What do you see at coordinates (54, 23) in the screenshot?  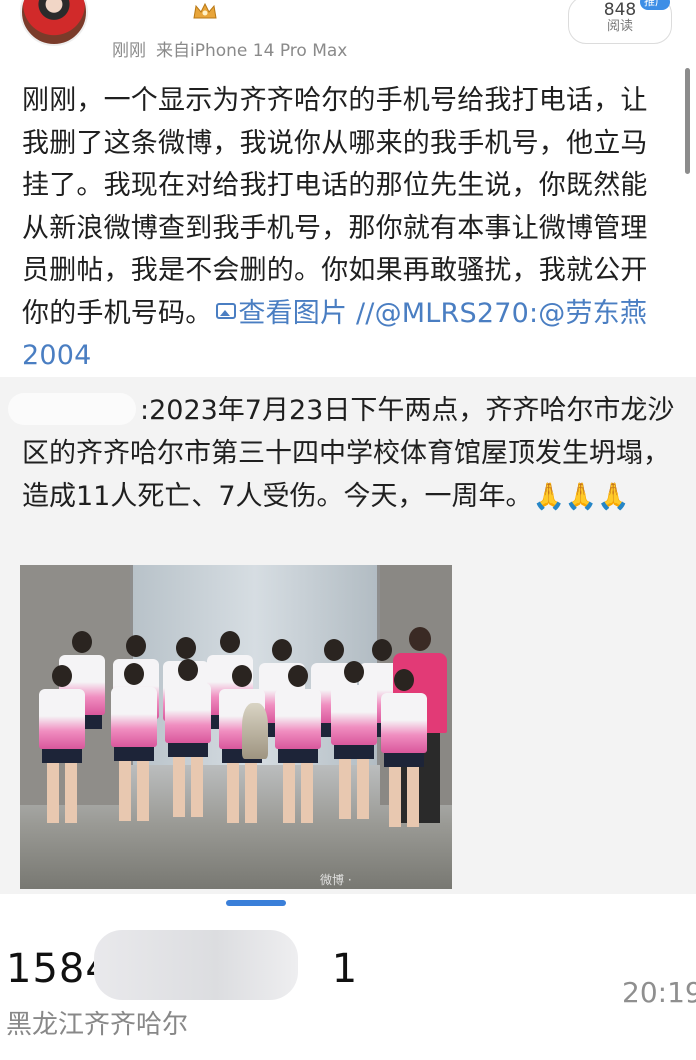 I see `user-avatar` at bounding box center [54, 23].